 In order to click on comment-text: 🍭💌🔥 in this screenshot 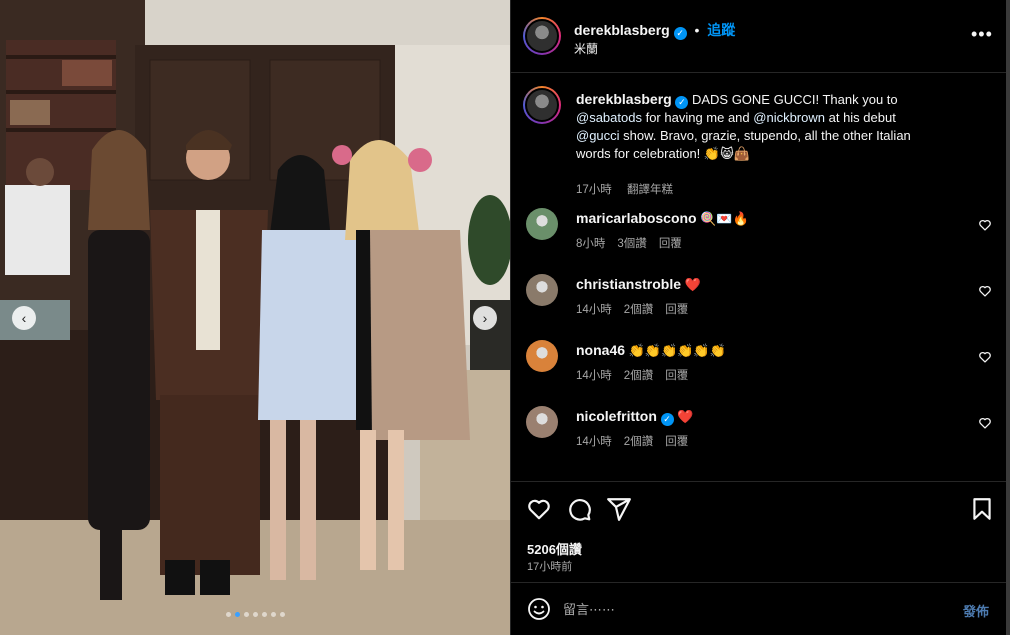, I will do `click(724, 218)`.